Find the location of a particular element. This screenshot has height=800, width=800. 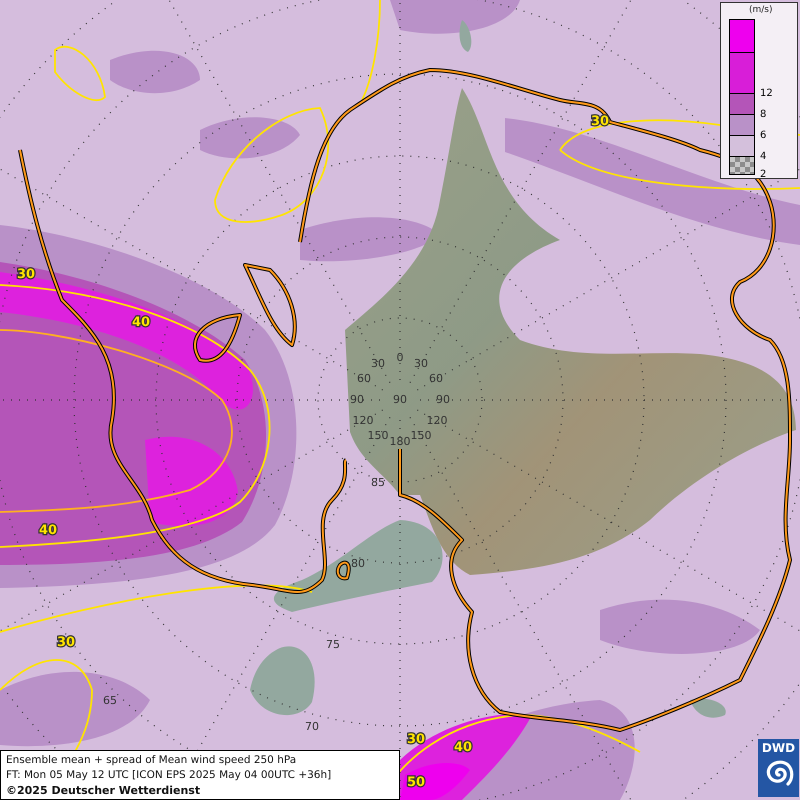

logo-text: DWD is located at coordinates (779, 748).